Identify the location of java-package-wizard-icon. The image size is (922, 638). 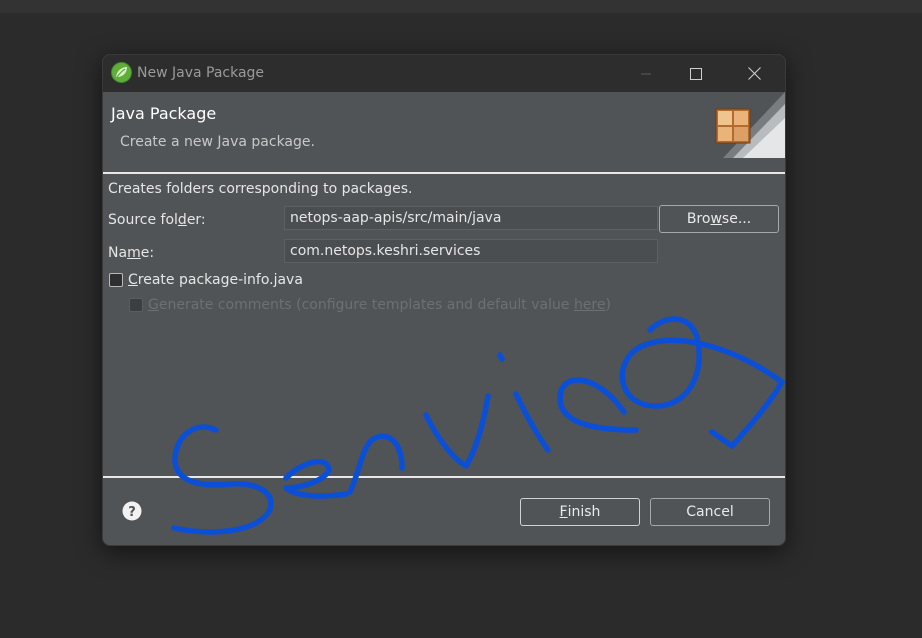
(750, 125).